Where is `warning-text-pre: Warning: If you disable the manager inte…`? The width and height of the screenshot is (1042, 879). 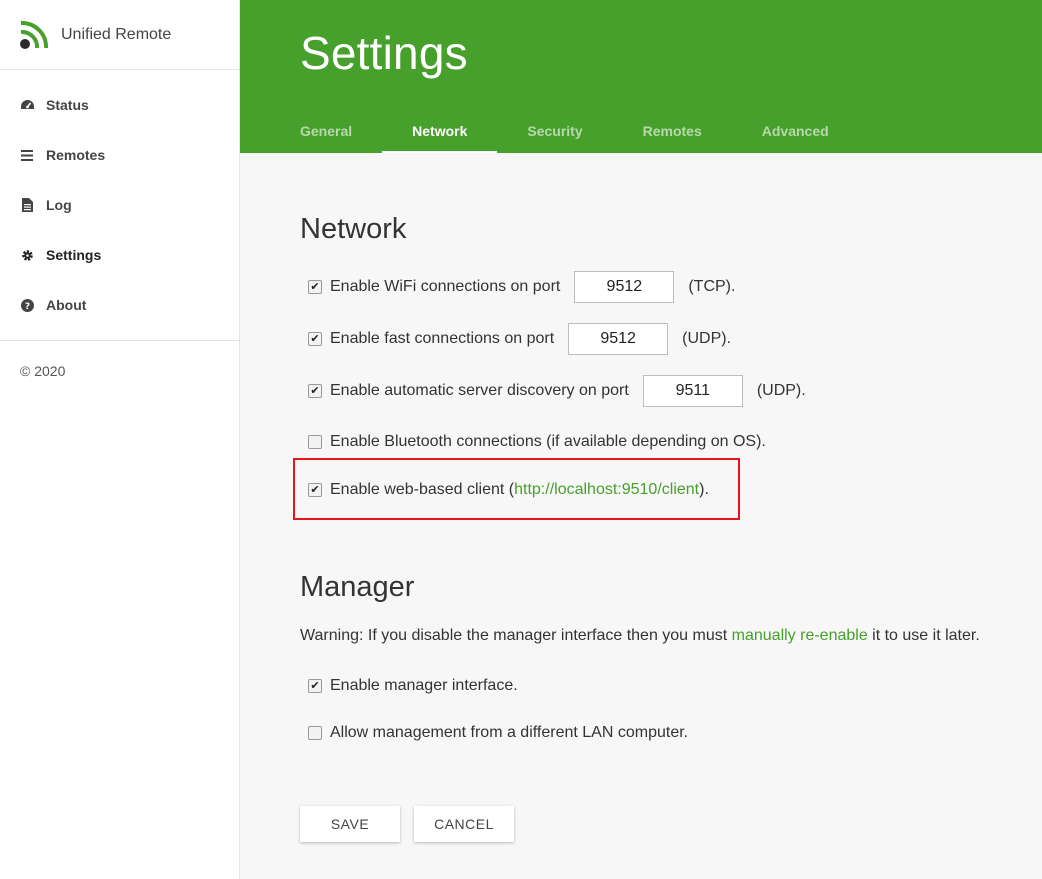
warning-text-pre: Warning: If you disable the manager inte… is located at coordinates (516, 635).